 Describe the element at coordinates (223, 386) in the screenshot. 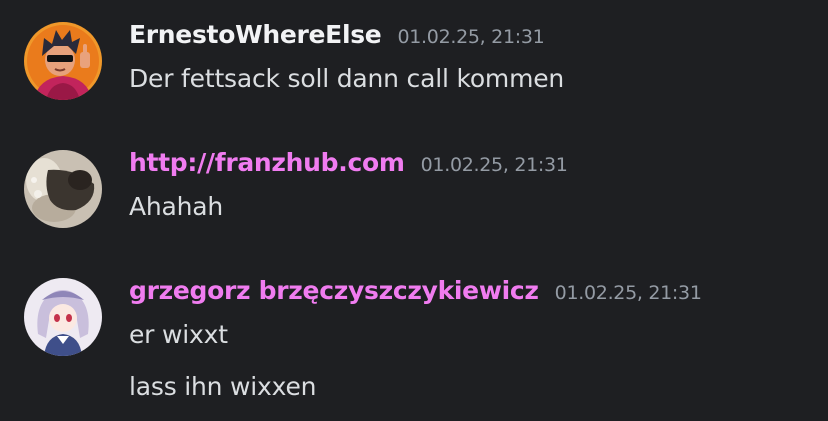

I see `message-text: lass ihn wixxen` at that location.